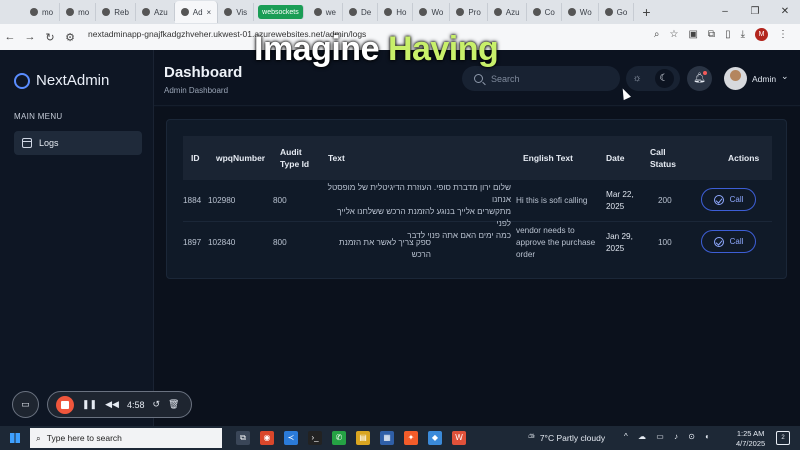 This screenshot has height=450, width=800. What do you see at coordinates (711, 34) in the screenshot?
I see `puzzle-icon: ⧉` at bounding box center [711, 34].